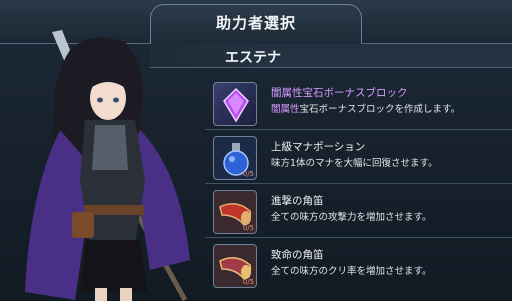  Describe the element at coordinates (253, 58) in the screenshot. I see `character-name: エステナ` at that location.